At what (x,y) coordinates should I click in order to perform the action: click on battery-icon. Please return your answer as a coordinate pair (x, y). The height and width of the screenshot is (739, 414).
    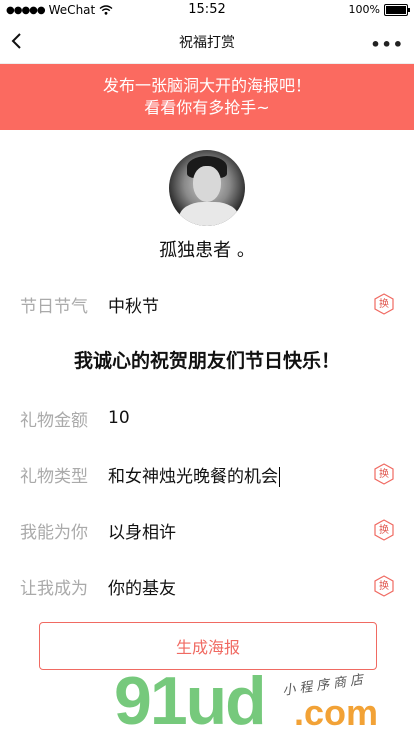
    Looking at the image, I should click on (397, 9).